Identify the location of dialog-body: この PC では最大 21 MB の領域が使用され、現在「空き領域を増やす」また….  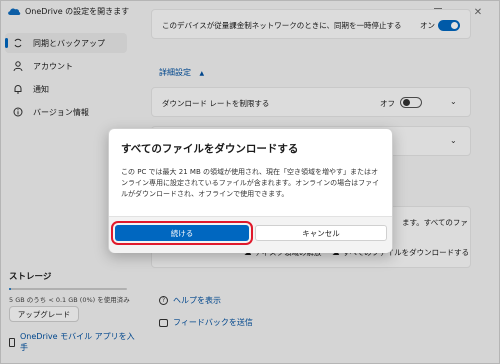
(250, 183).